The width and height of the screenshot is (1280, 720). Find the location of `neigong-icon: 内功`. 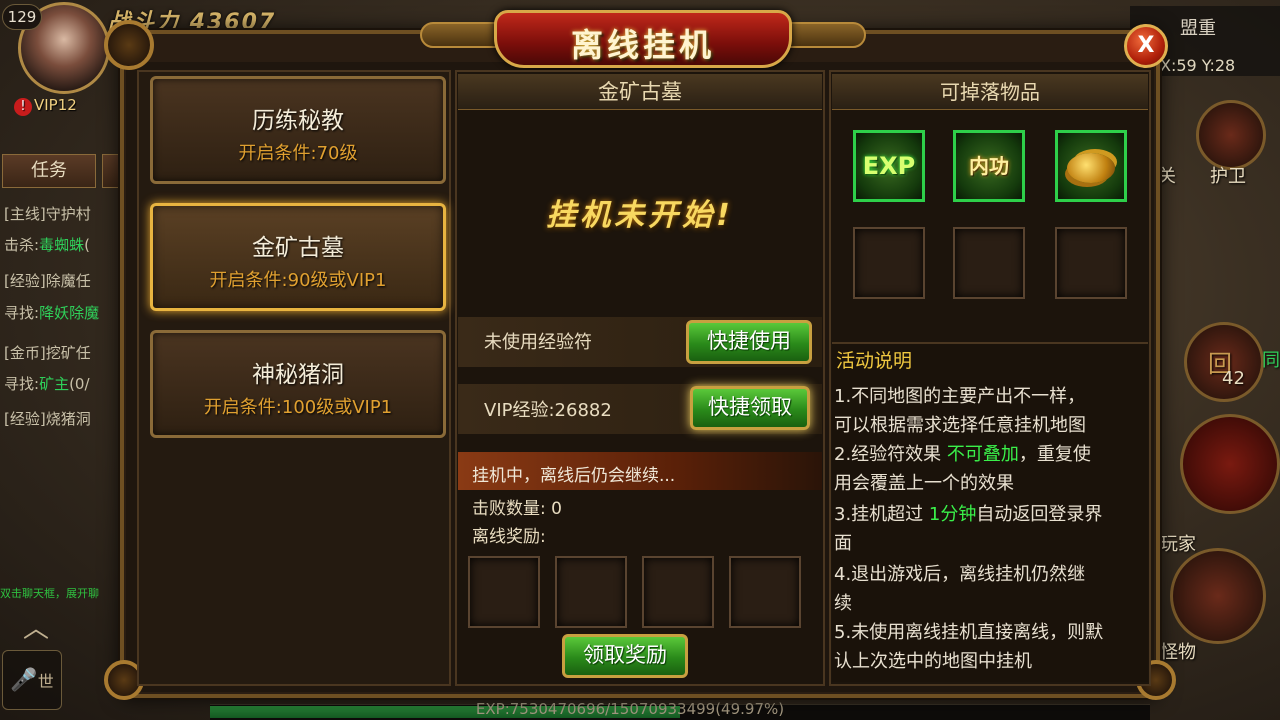

neigong-icon: 内功 is located at coordinates (989, 166).